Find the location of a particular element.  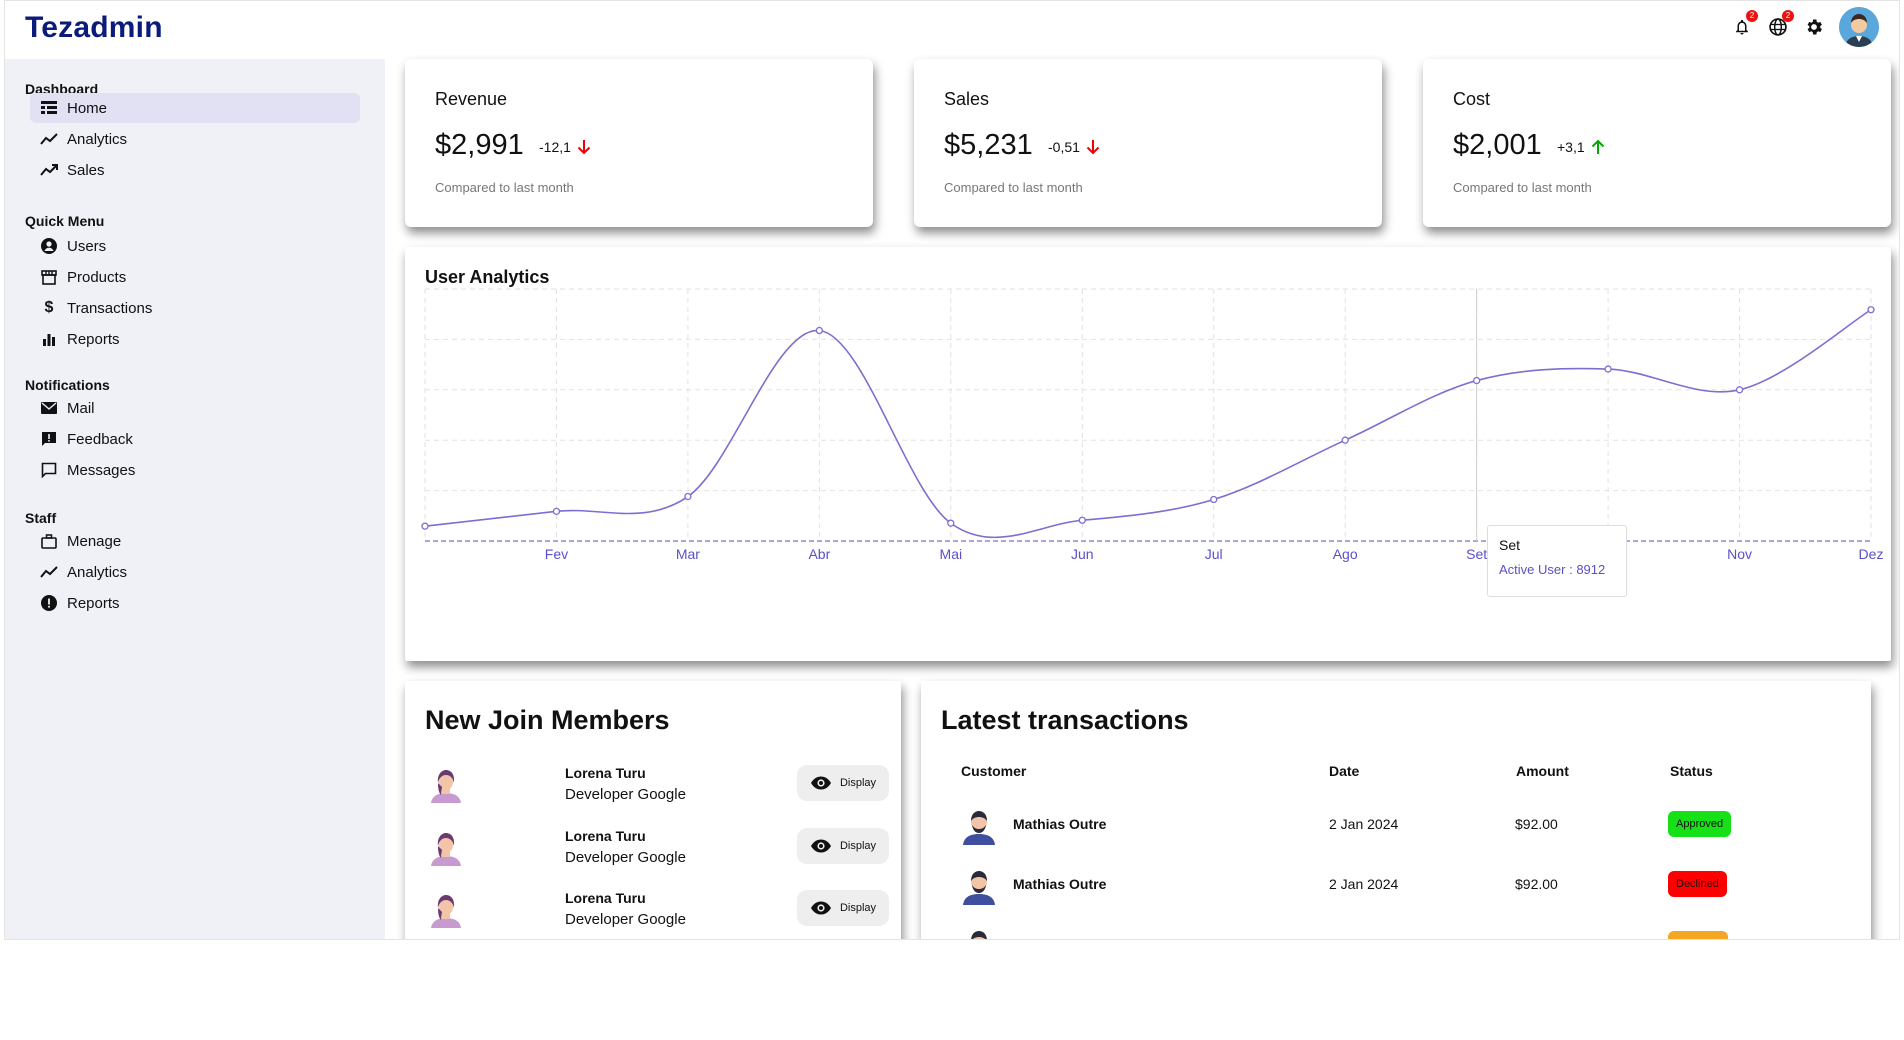

gear-icon is located at coordinates (1814, 27).